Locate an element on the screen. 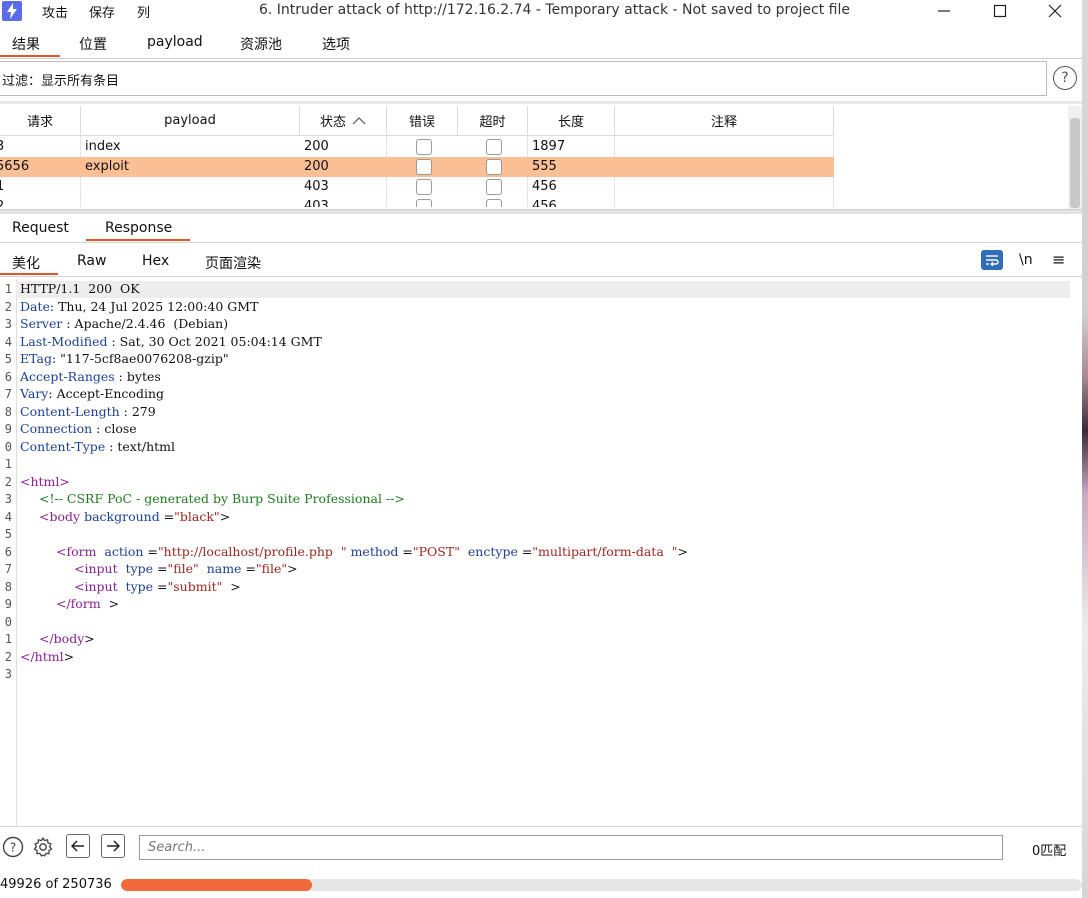  header-name: Vary is located at coordinates (34, 393).